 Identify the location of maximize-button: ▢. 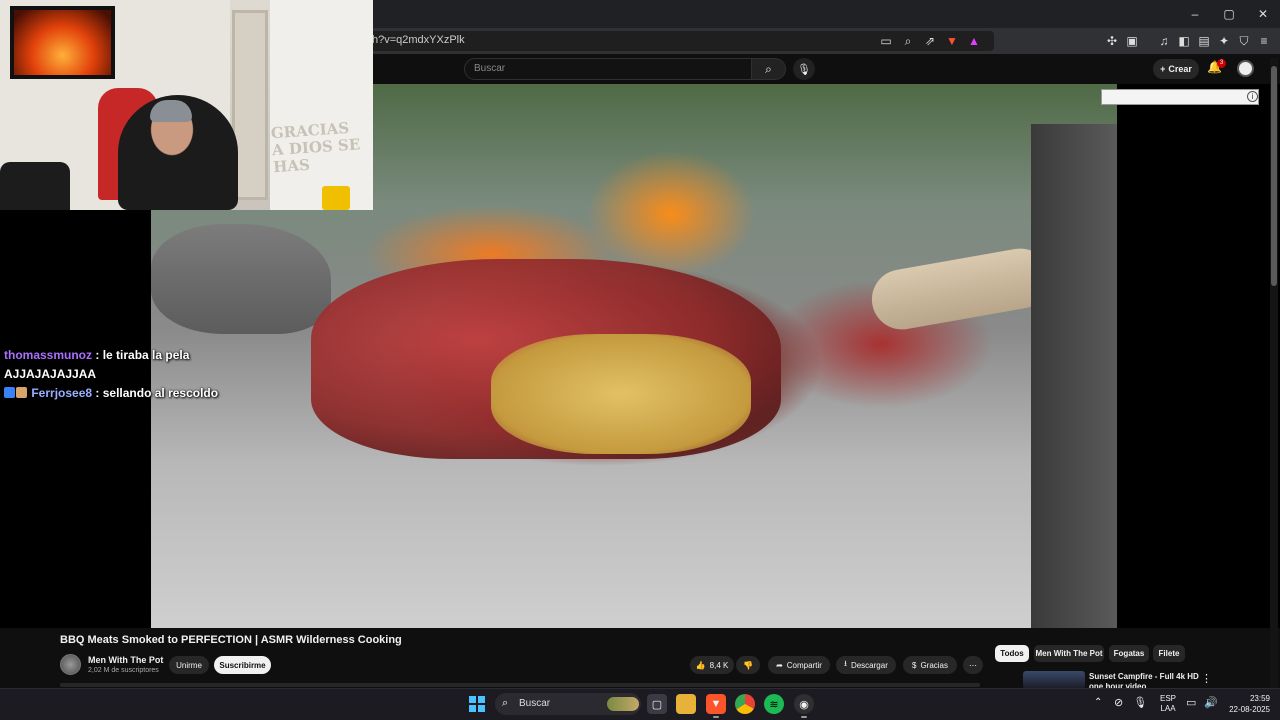
(1229, 14).